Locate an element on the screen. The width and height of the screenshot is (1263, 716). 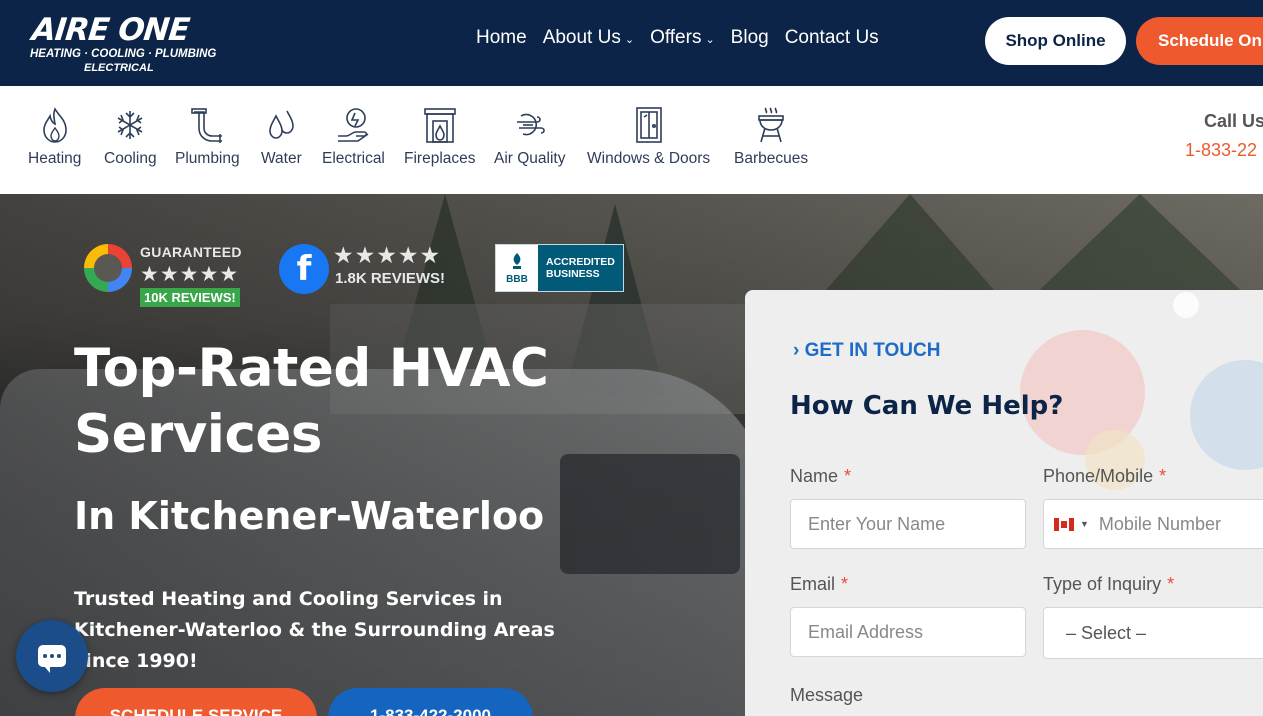
bbb-logo-icon: BBB is located at coordinates (517, 268).